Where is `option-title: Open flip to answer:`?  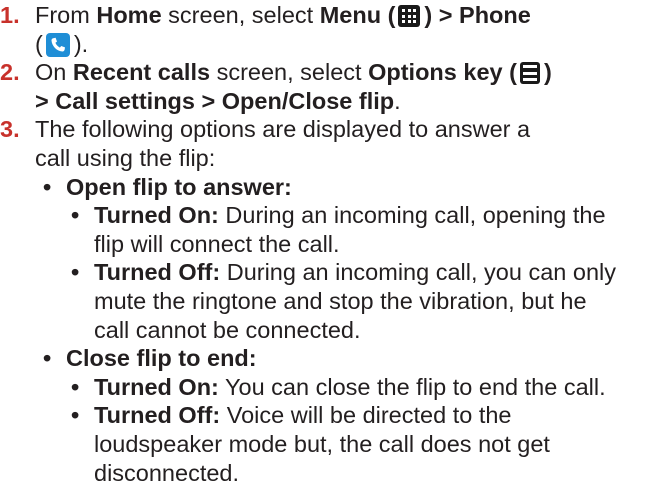
option-title: Open flip to answer: is located at coordinates (179, 186).